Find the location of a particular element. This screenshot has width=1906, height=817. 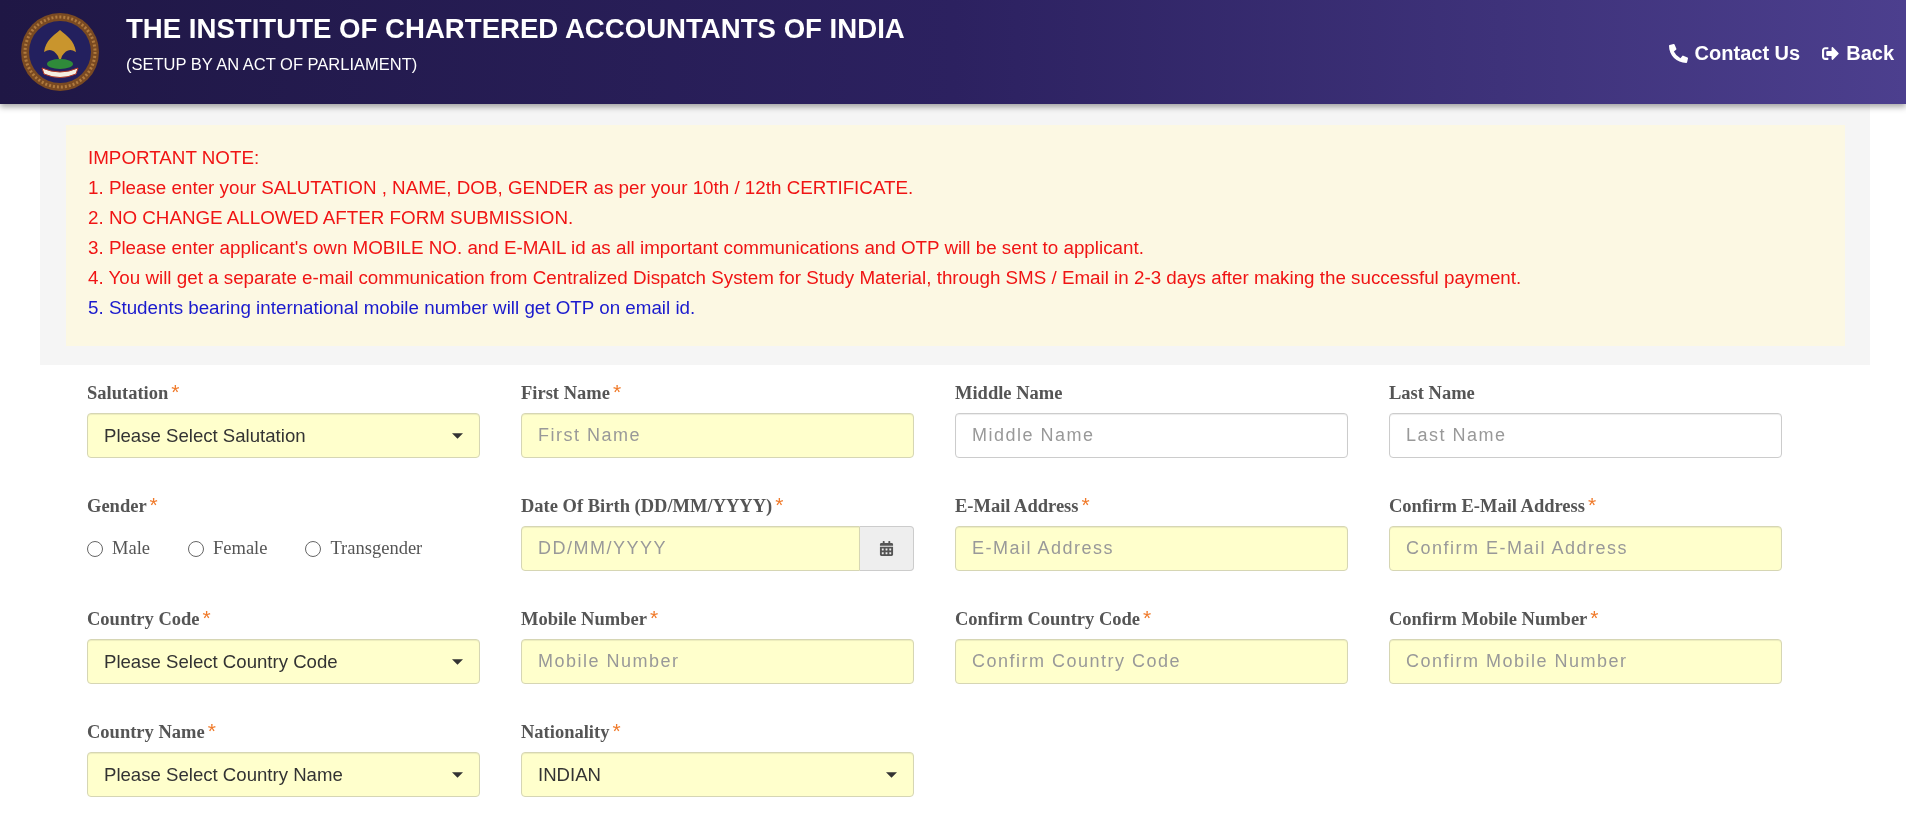

field-label: Country Code is located at coordinates (143, 619).